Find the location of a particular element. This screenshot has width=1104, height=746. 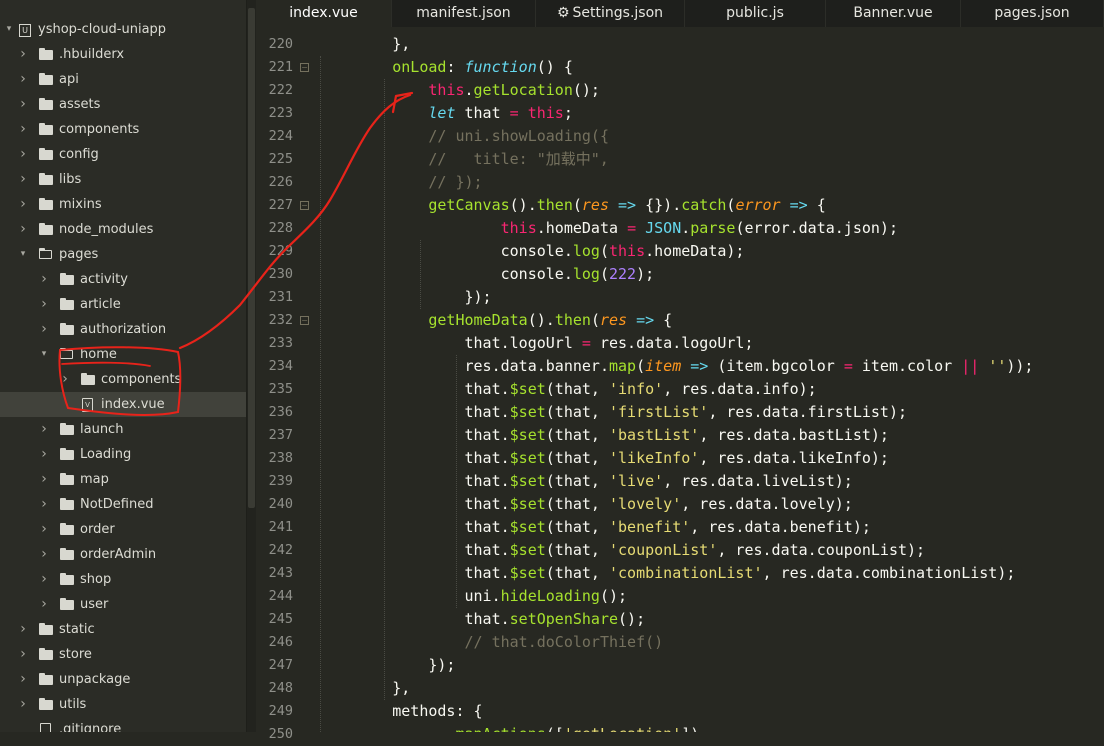

code-line: console.log(this.homeData); is located at coordinates (712, 251).